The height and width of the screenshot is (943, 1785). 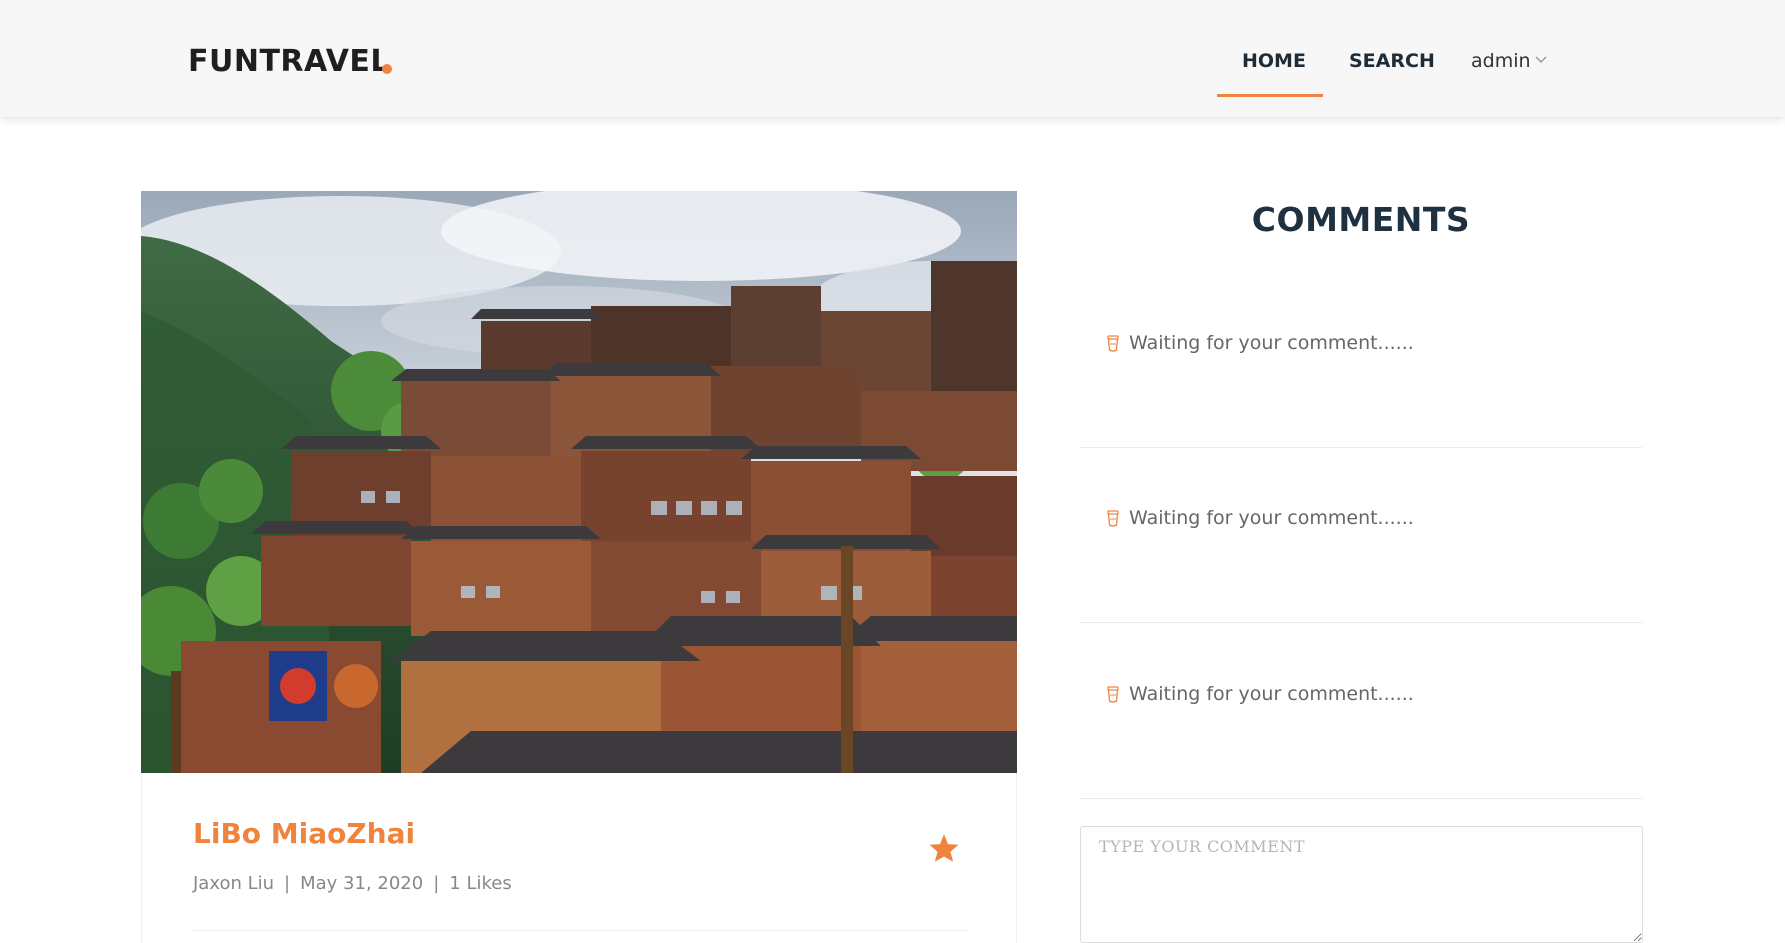 What do you see at coordinates (362, 883) in the screenshot?
I see `post-date: May 31, 2020` at bounding box center [362, 883].